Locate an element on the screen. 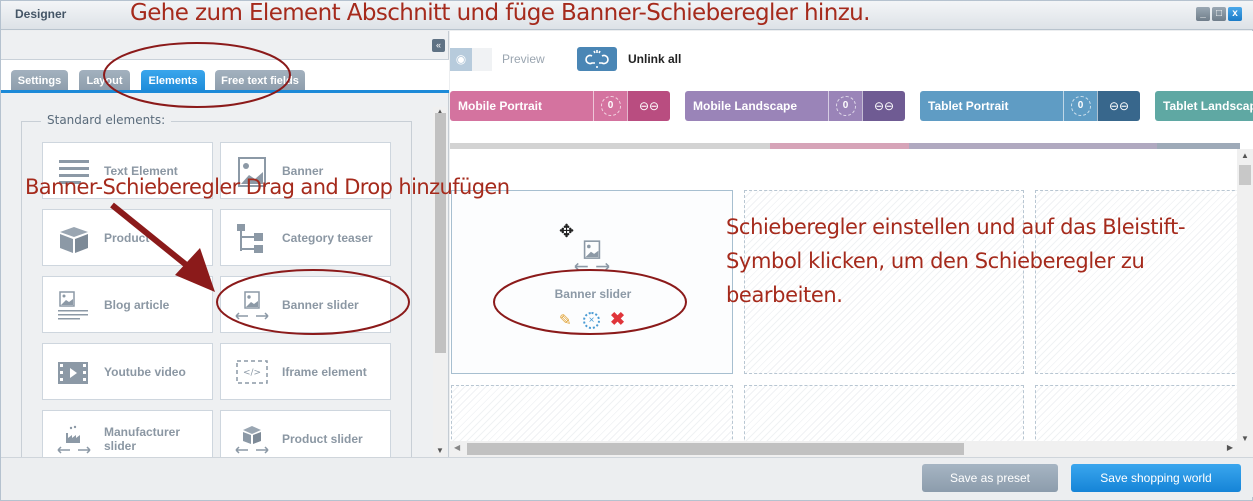 Image resolution: width=1253 pixels, height=501 pixels. footer-bar: Save as preset Save shopping world is located at coordinates (627, 477).